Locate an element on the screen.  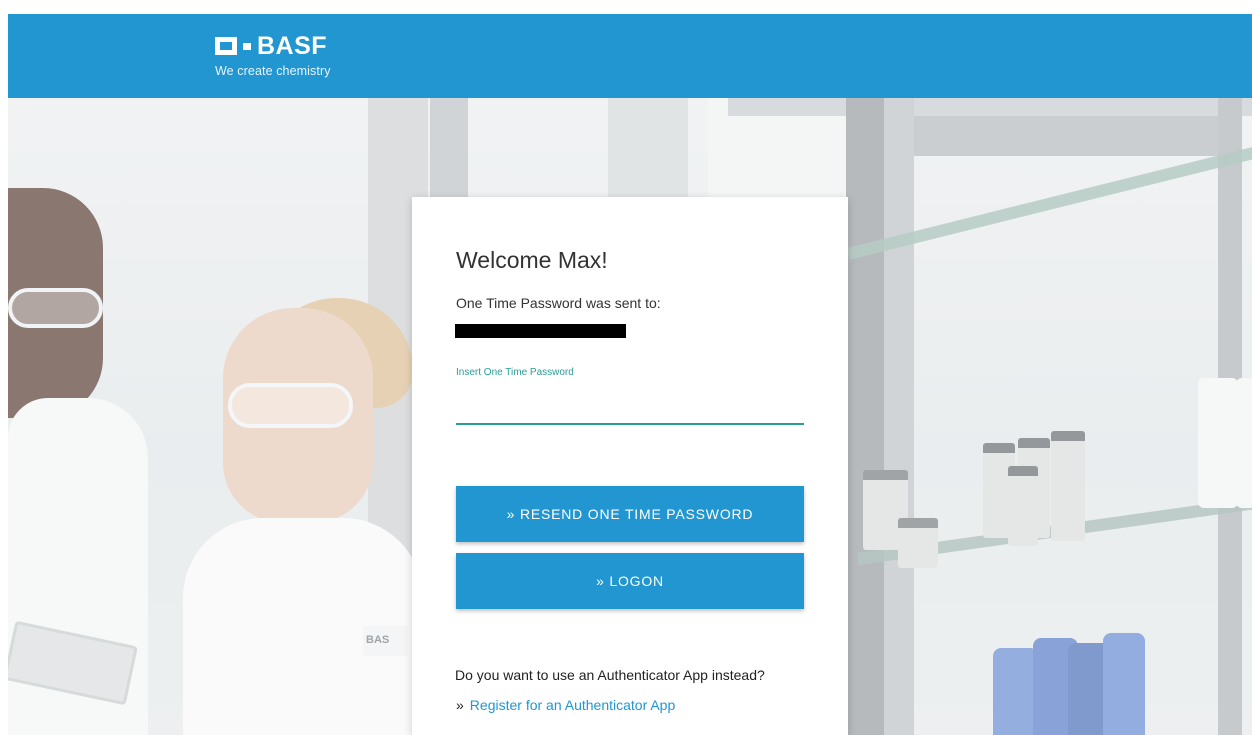
logo-mark: BASF is located at coordinates (273, 46).